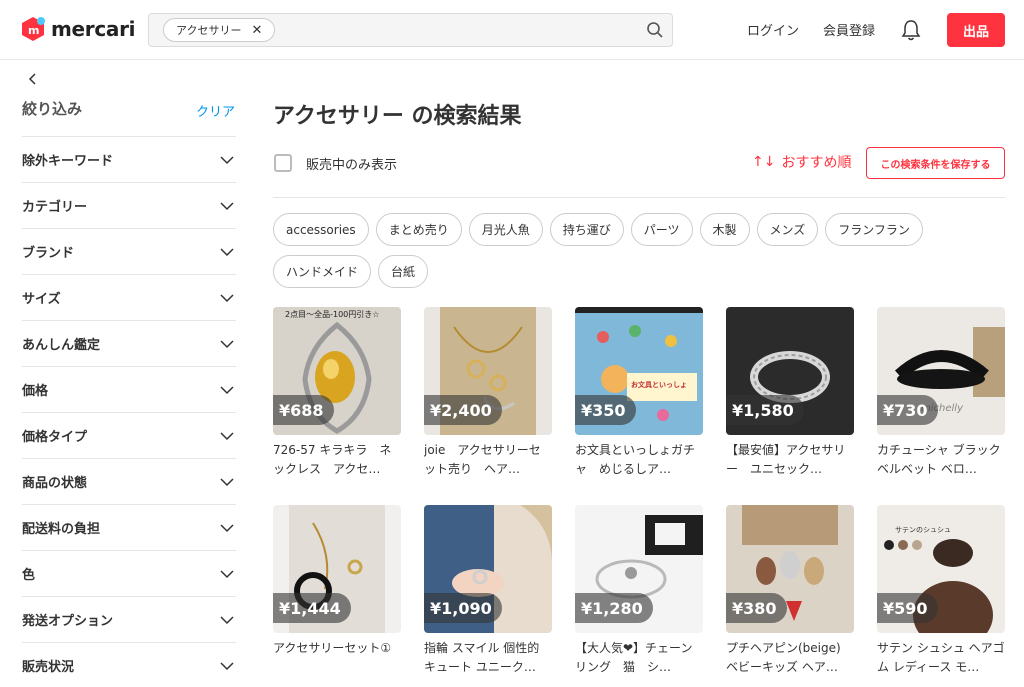  Describe the element at coordinates (61, 345) in the screenshot. I see `filter-label: あんしん鑑定` at that location.